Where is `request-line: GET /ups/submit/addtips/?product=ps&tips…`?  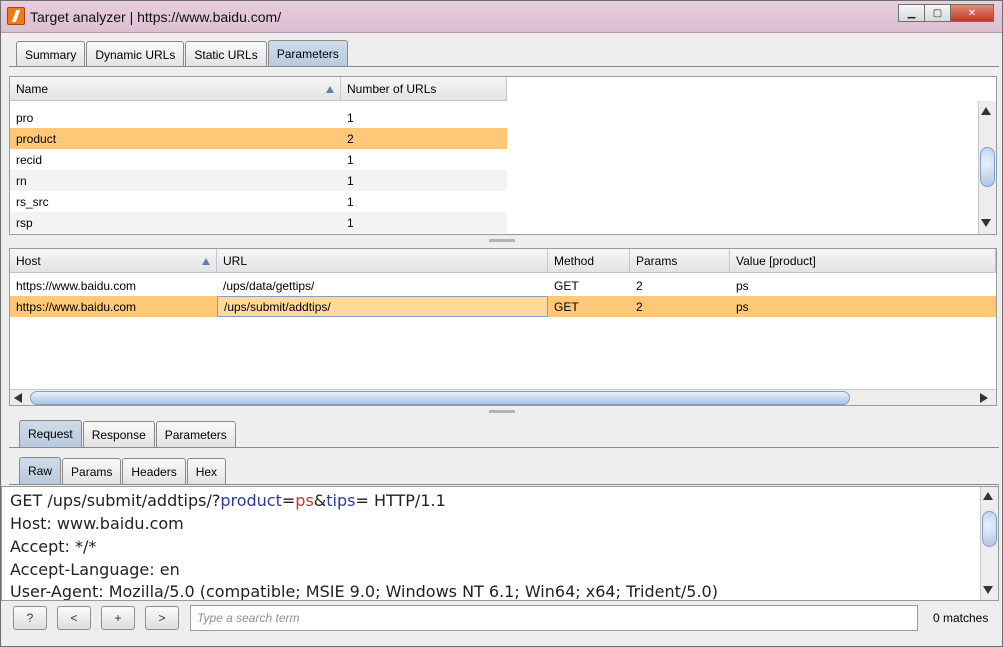 request-line: GET /ups/submit/addtips/?product=ps&tips… is located at coordinates (228, 500).